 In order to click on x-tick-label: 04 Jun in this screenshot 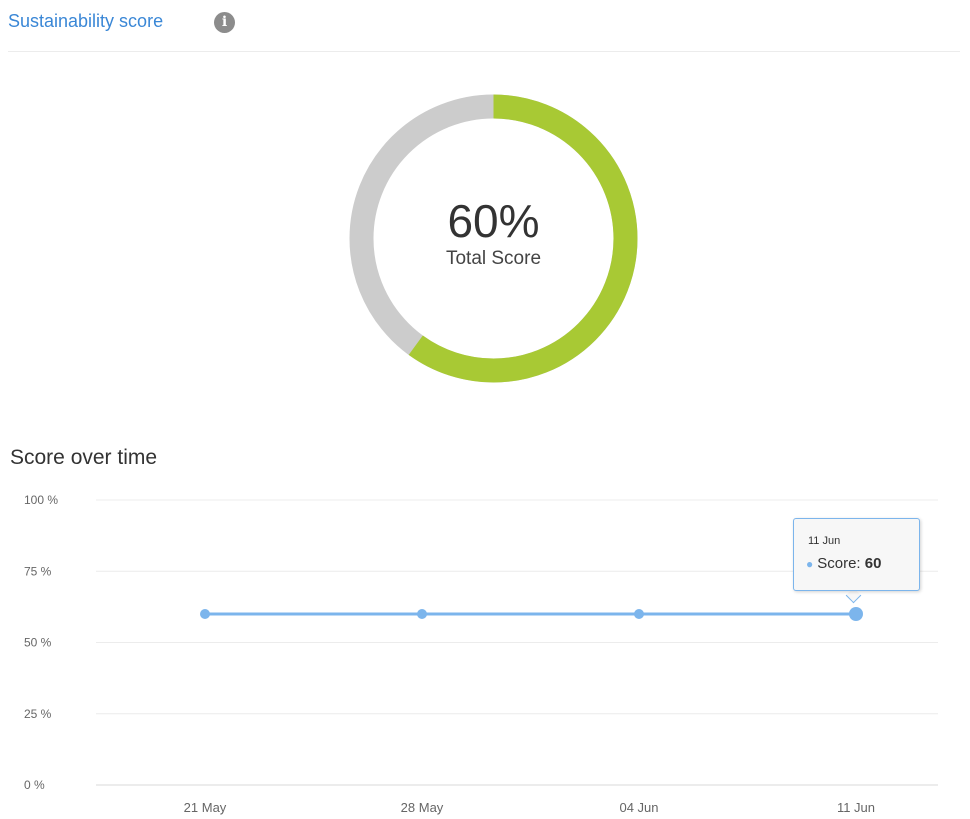, I will do `click(638, 807)`.